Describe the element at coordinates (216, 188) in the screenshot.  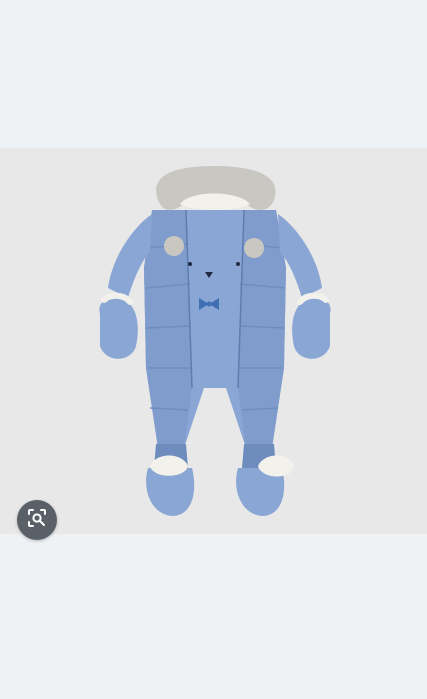
I see `hood-fur` at that location.